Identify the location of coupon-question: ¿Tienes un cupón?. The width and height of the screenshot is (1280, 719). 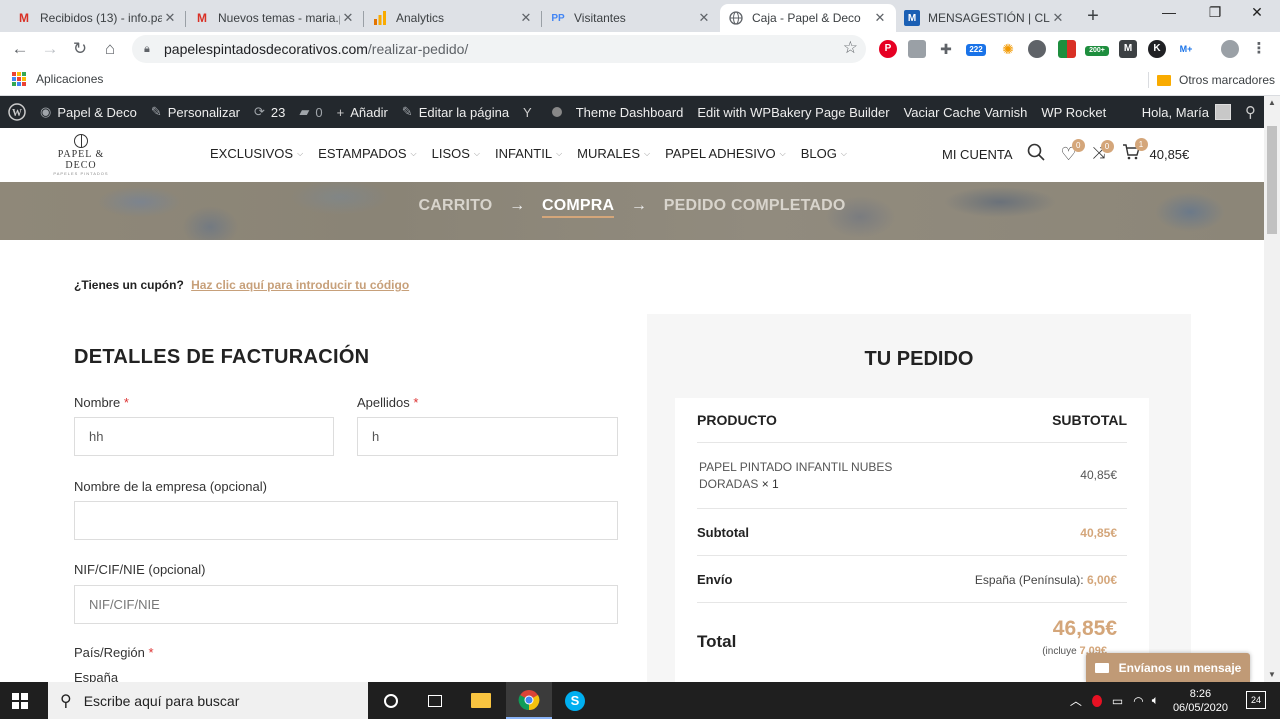
(129, 285).